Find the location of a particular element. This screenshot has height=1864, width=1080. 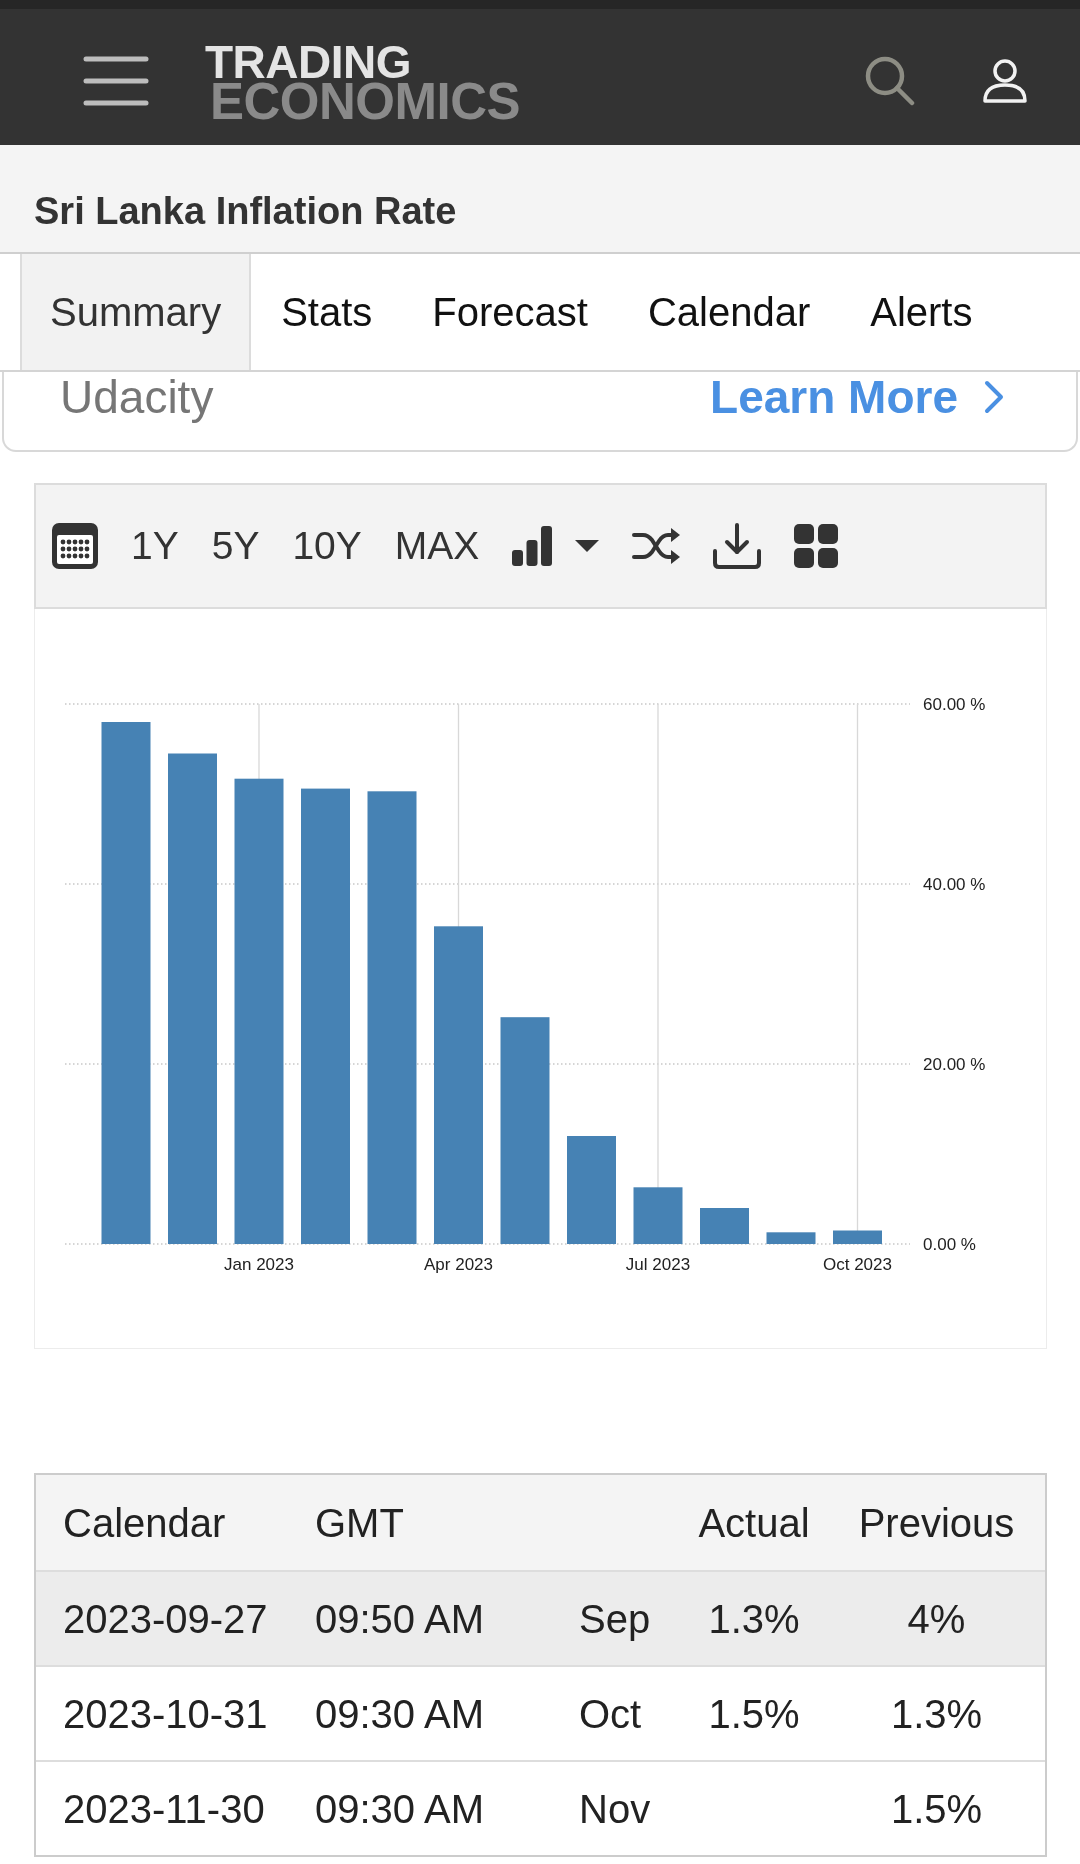

advertiser-name: Udacity is located at coordinates (137, 397).